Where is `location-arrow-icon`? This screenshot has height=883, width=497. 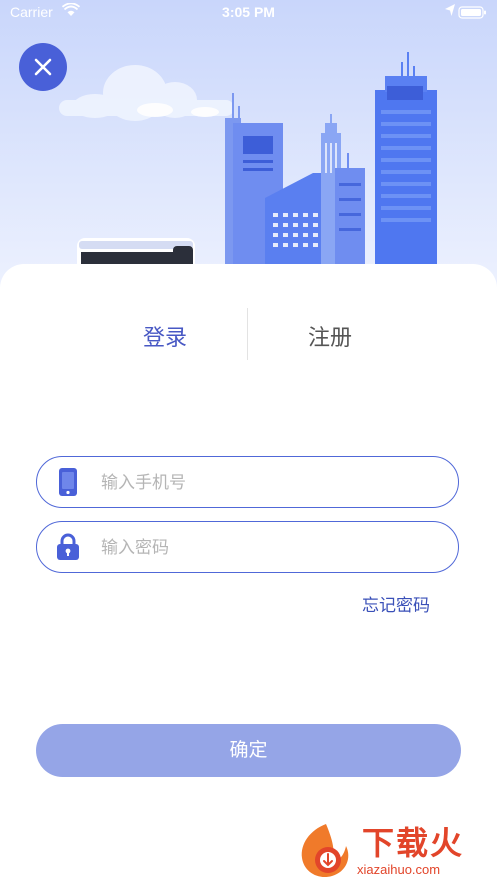 location-arrow-icon is located at coordinates (450, 10).